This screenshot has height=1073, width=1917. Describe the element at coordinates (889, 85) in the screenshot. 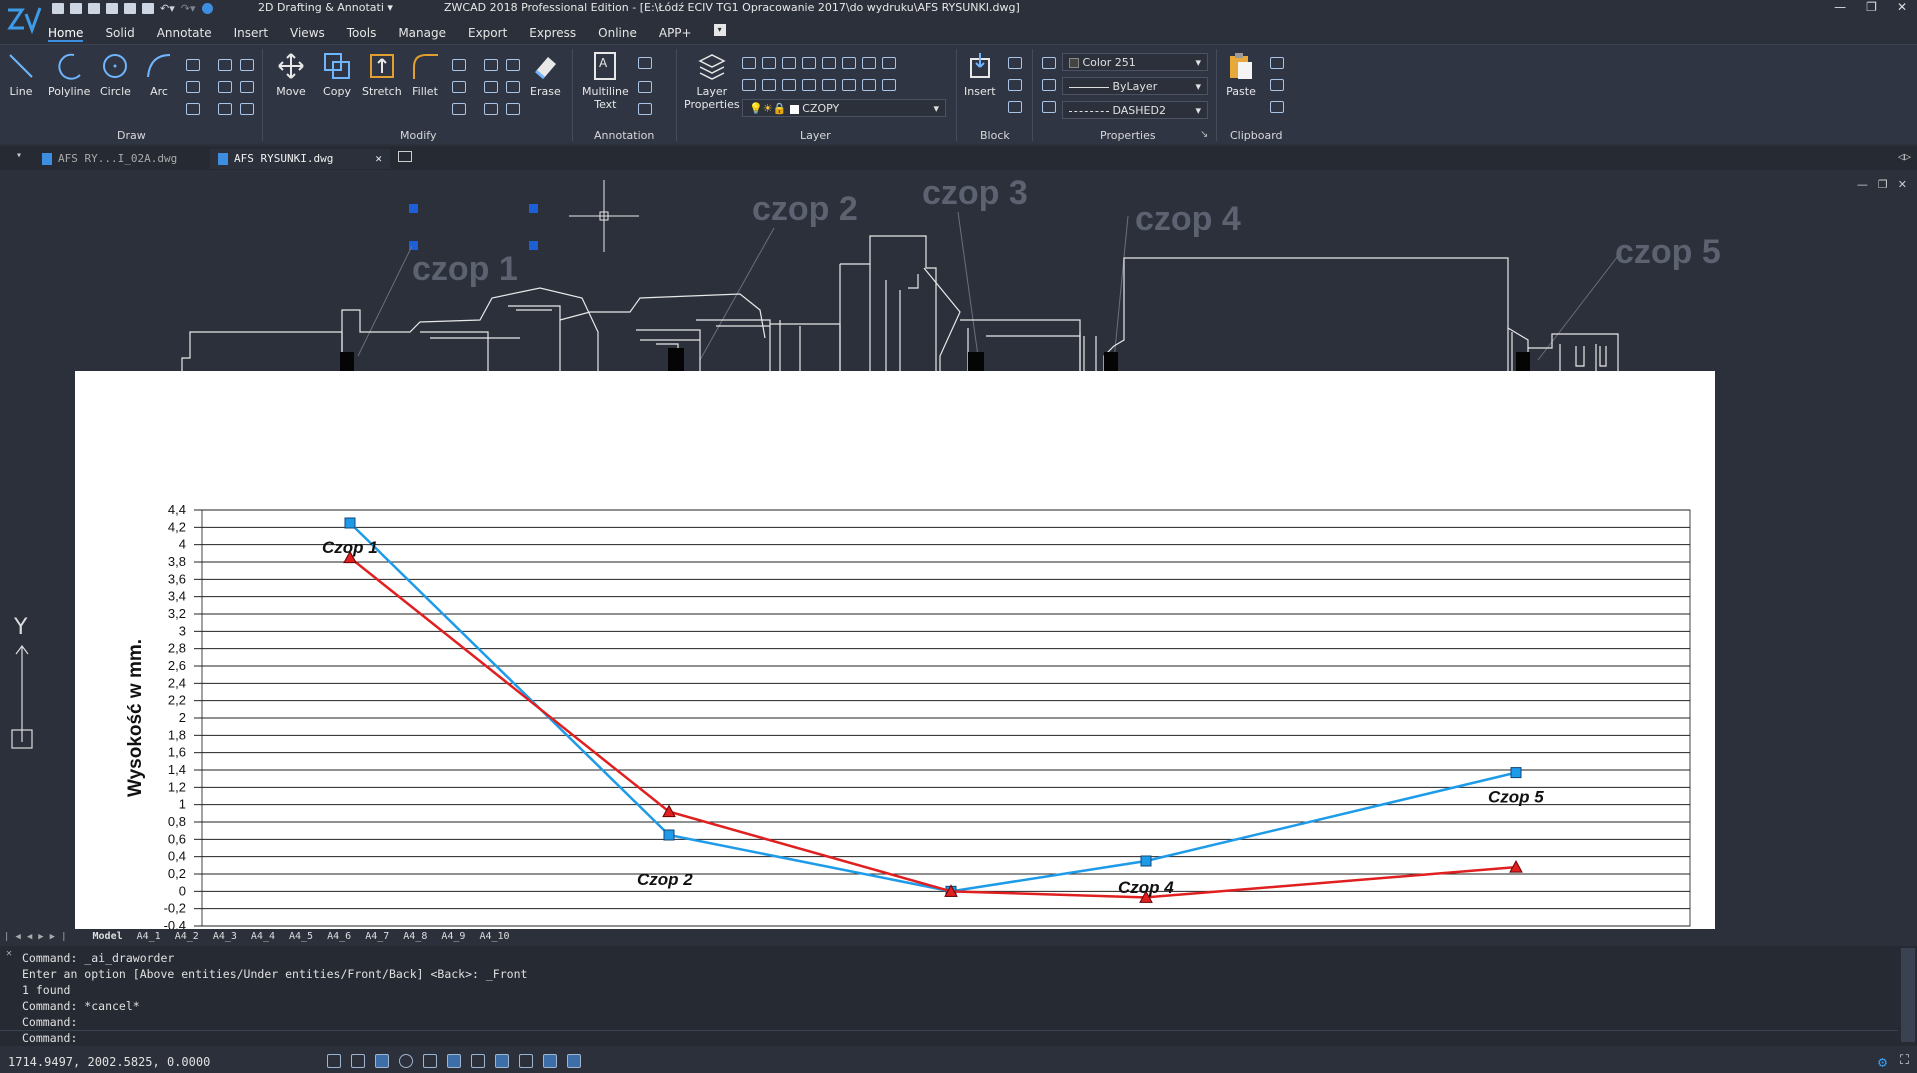

I see `layer-prev-icon` at that location.